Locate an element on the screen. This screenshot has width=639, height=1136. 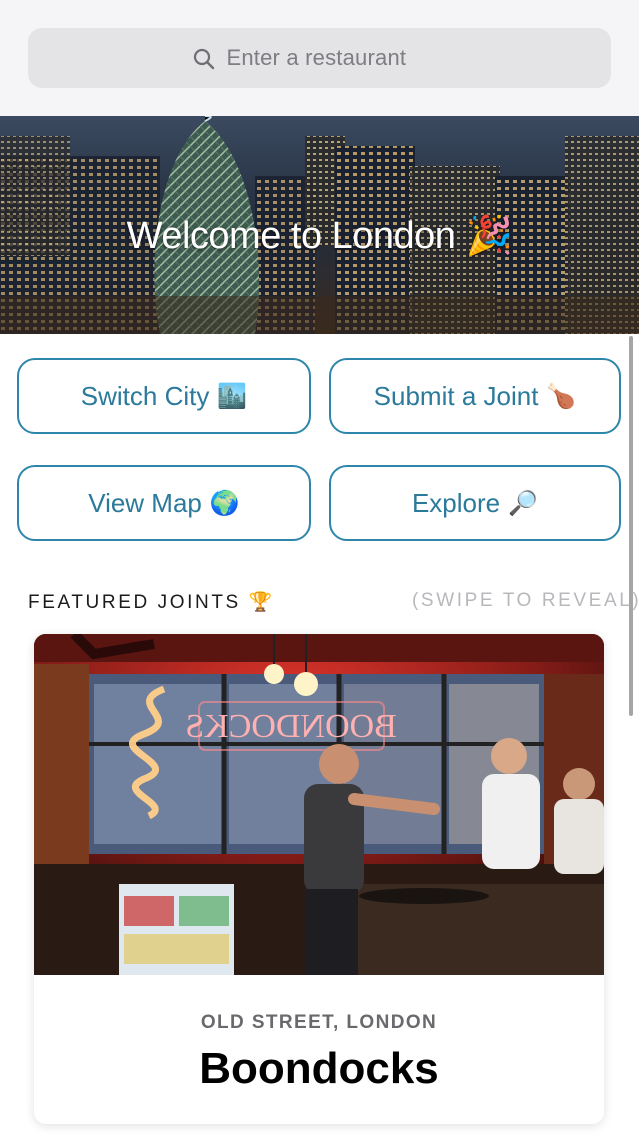
featured-joints-title: FEATURED JOINTS 🏆 is located at coordinates (151, 602).